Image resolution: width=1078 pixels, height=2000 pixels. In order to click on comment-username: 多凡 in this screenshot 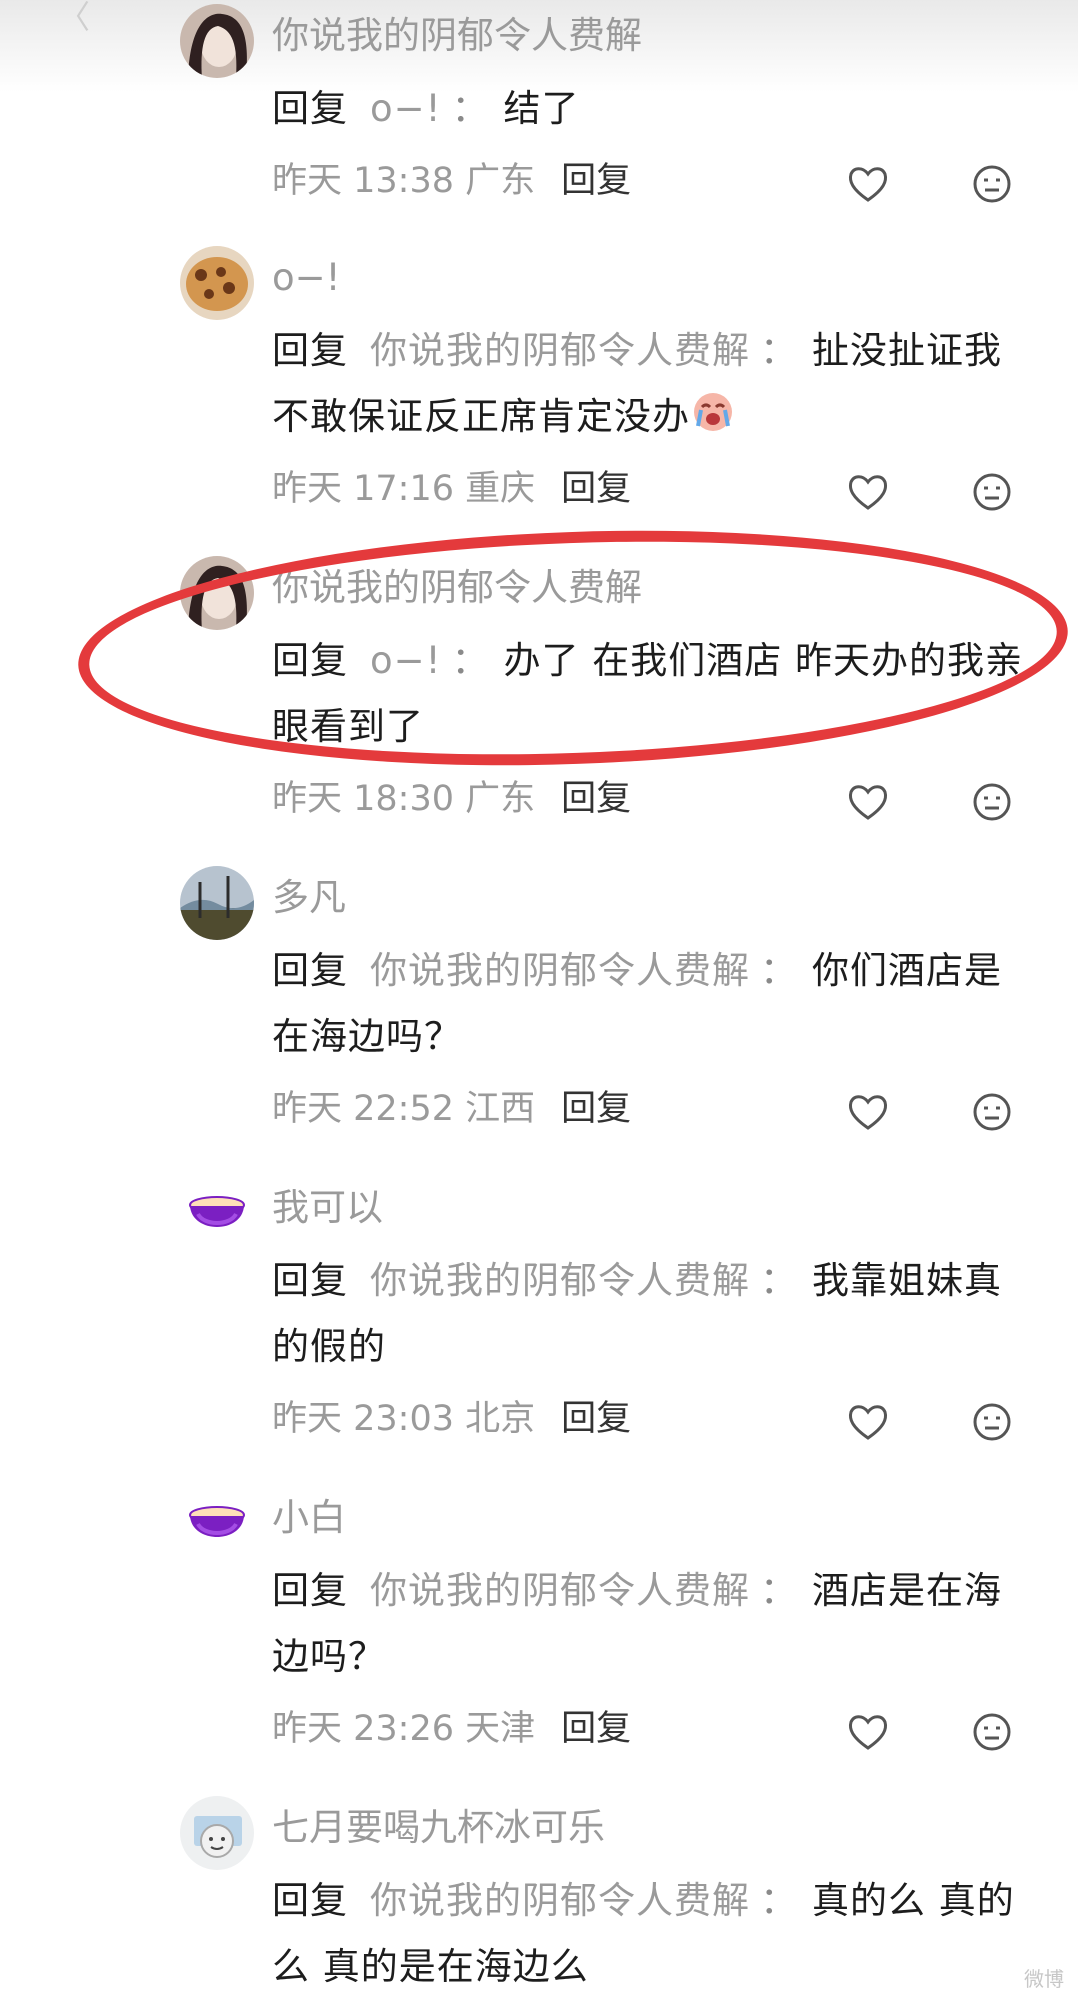, I will do `click(309, 898)`.